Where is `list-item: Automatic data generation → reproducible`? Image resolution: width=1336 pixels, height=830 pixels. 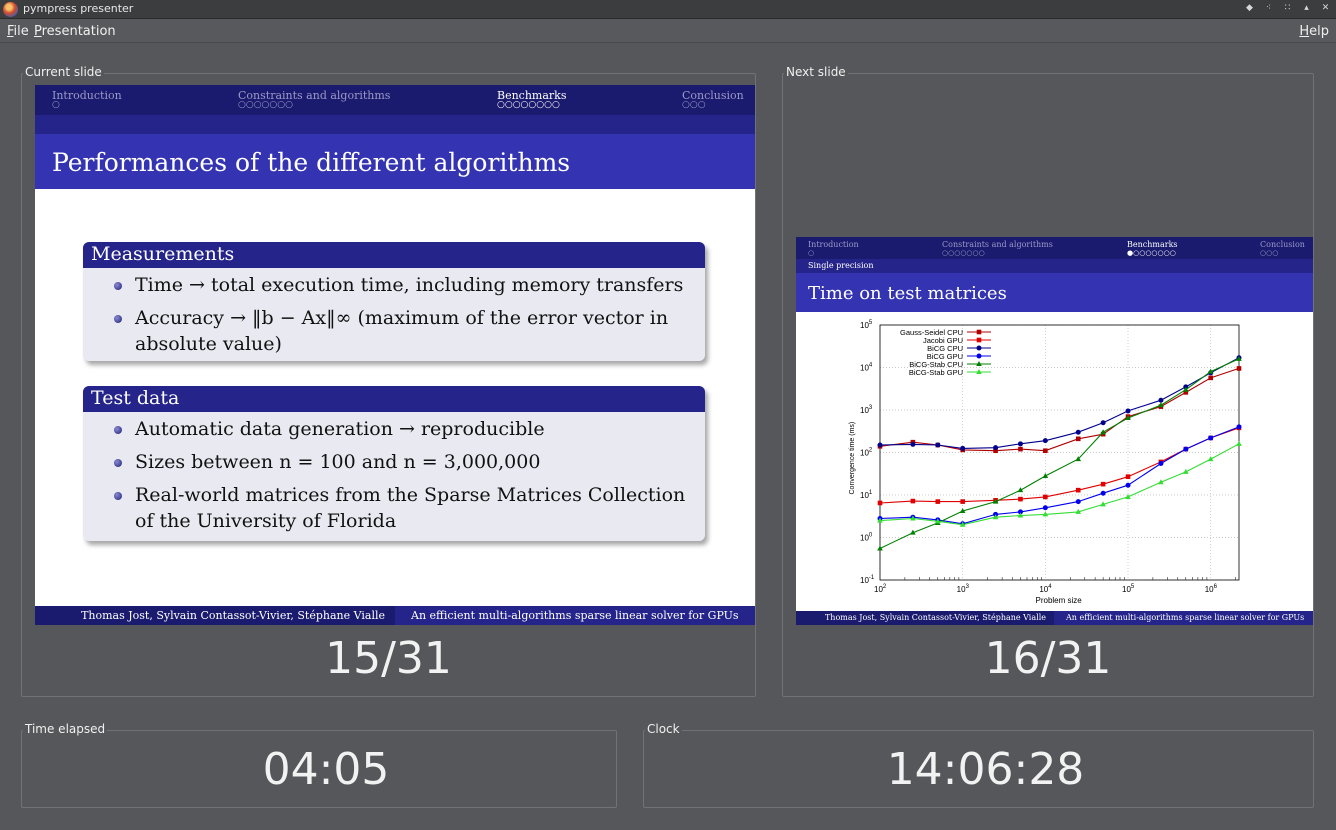
list-item: Automatic data generation → reproducible is located at coordinates (402, 429).